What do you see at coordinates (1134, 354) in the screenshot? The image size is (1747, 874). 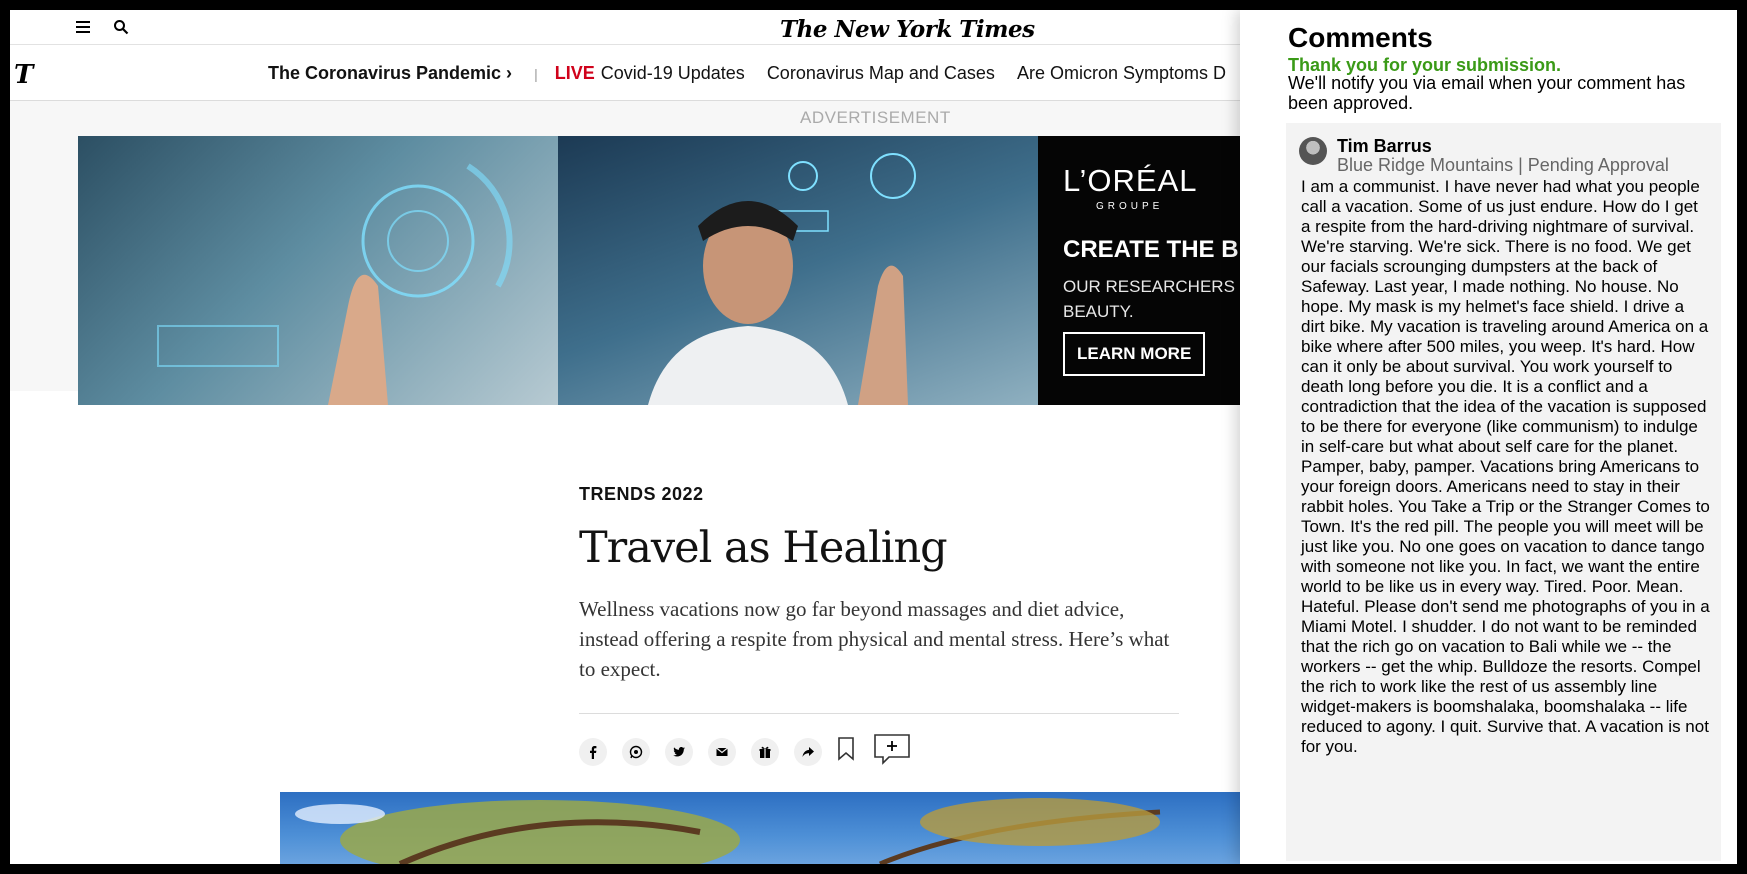 I see `learn-more-button: LEARN MORE` at bounding box center [1134, 354].